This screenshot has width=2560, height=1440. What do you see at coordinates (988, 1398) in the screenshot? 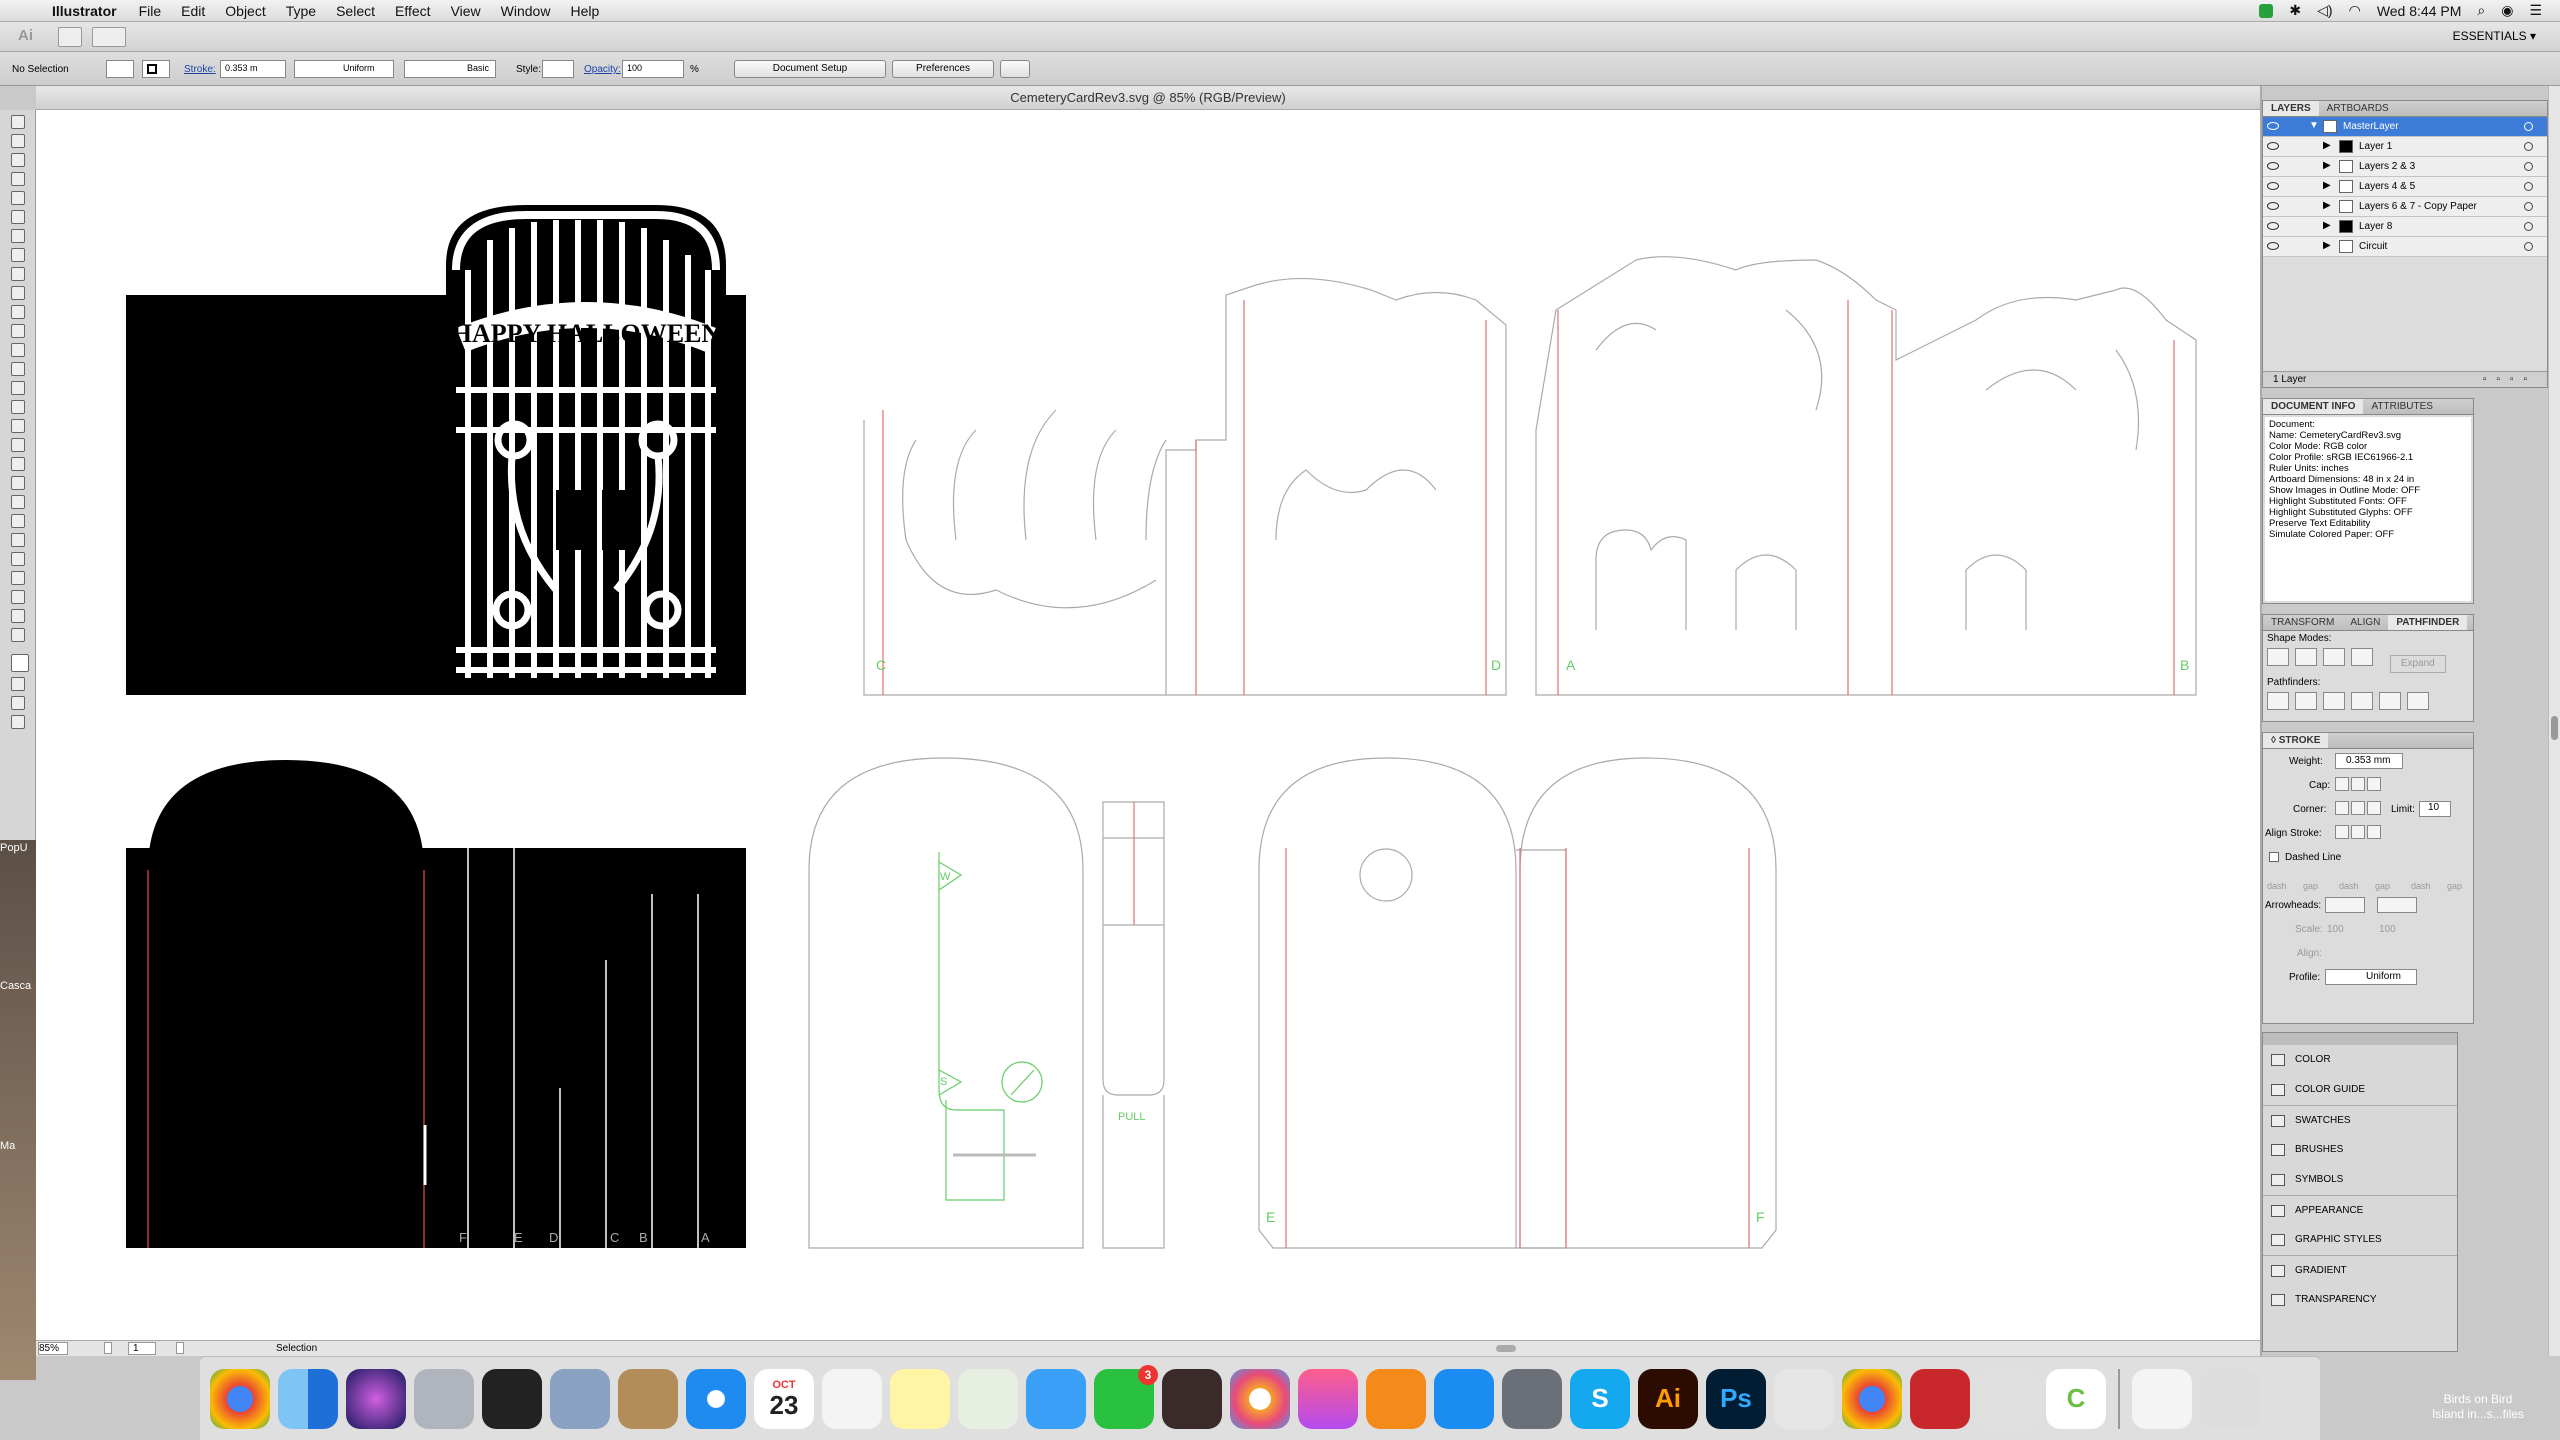
I see `maps-icon` at bounding box center [988, 1398].